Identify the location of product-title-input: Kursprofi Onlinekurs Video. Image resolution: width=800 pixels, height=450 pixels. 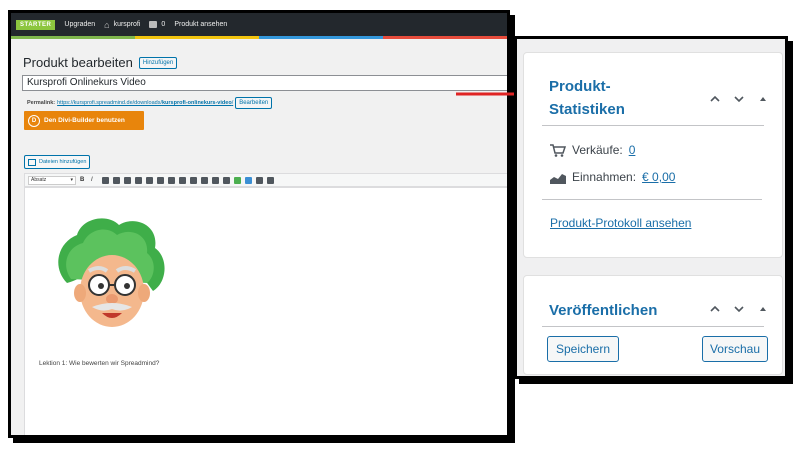
(264, 83).